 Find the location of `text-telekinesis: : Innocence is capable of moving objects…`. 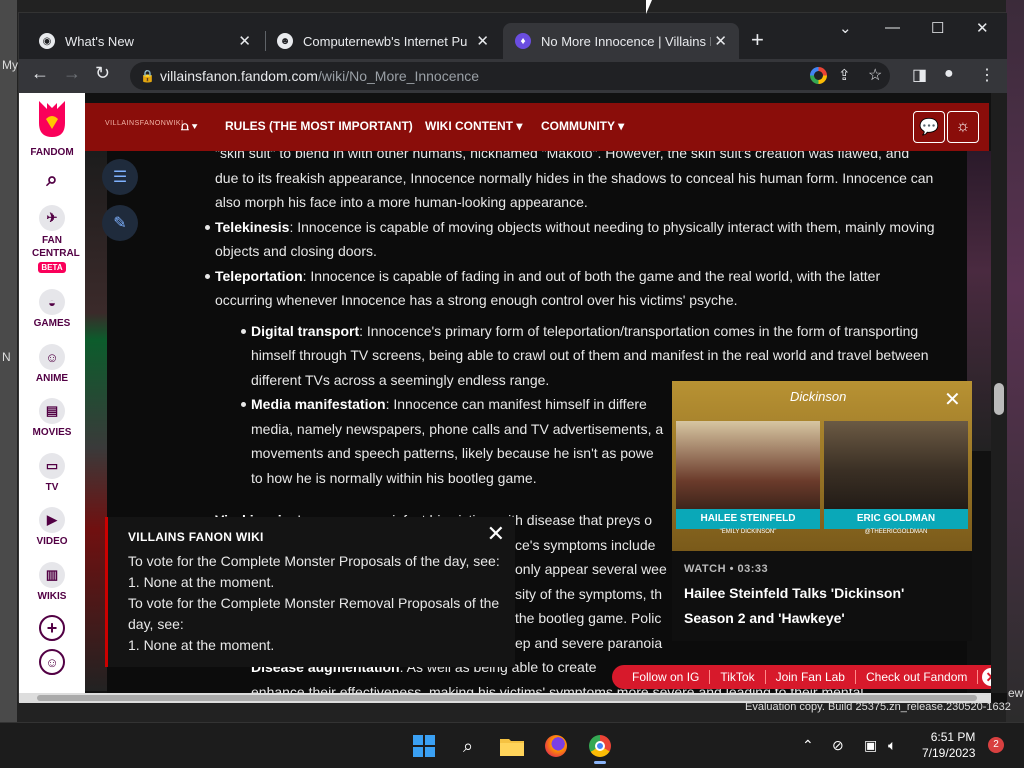

text-telekinesis: : Innocence is capable of moving objects… is located at coordinates (575, 239).